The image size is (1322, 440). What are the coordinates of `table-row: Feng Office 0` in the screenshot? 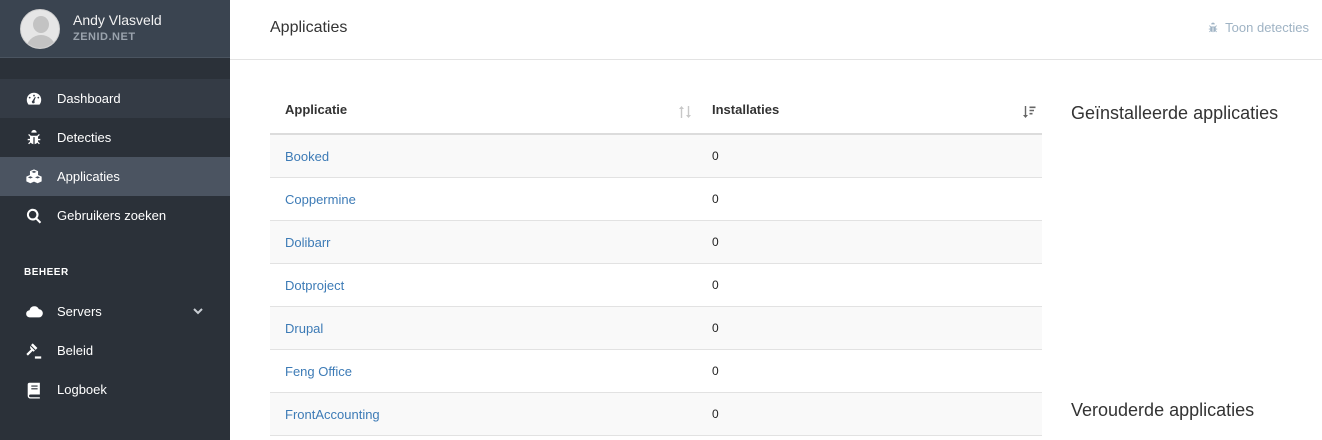 It's located at (656, 371).